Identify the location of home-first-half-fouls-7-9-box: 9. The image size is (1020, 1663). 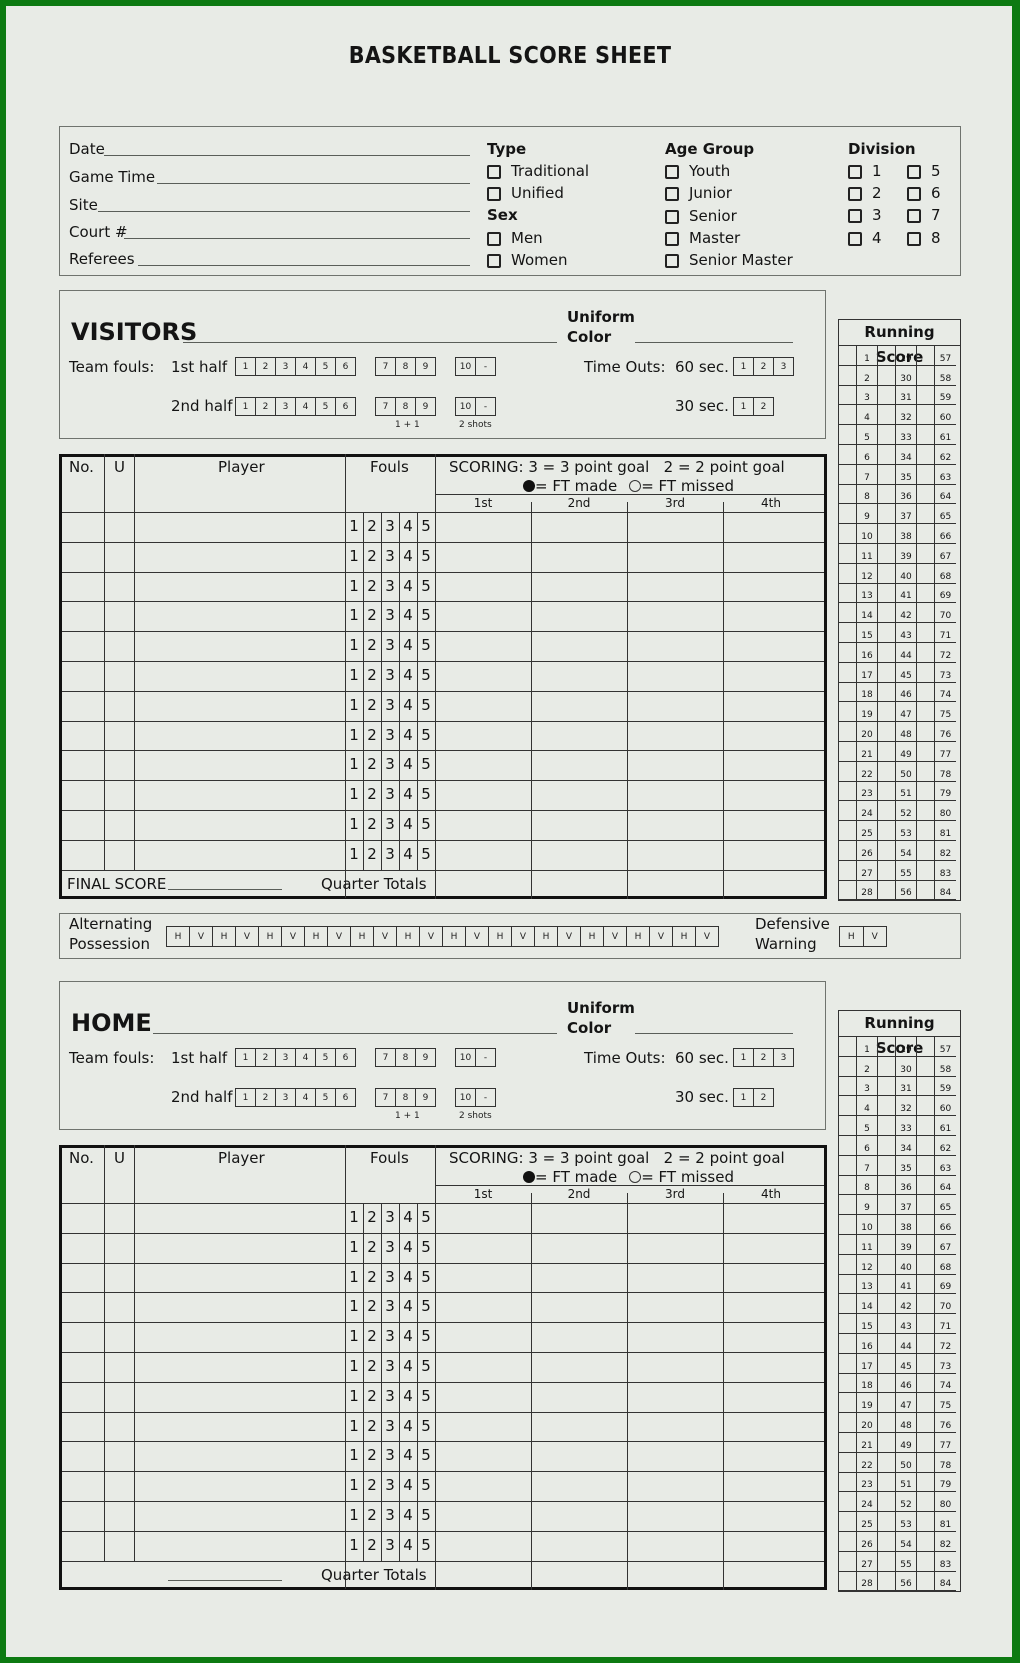
(425, 1057).